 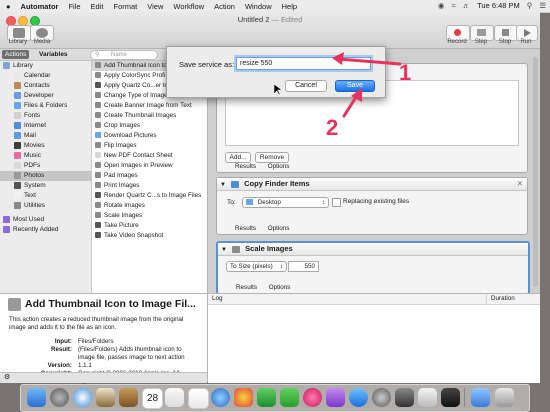 What do you see at coordinates (335, 397) in the screenshot?
I see `ibooks-dock-icon` at bounding box center [335, 397].